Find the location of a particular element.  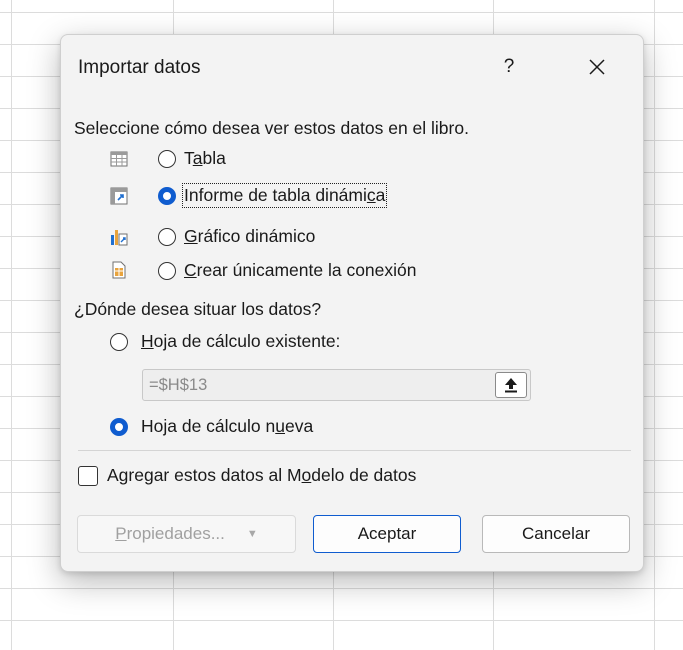

connection-only-icon is located at coordinates (119, 270).